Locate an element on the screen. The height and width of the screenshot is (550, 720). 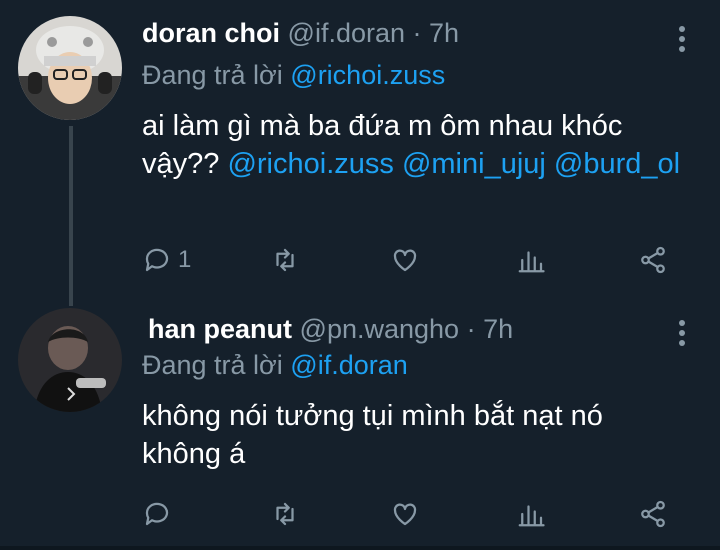
avatar-doran is located at coordinates (70, 68).